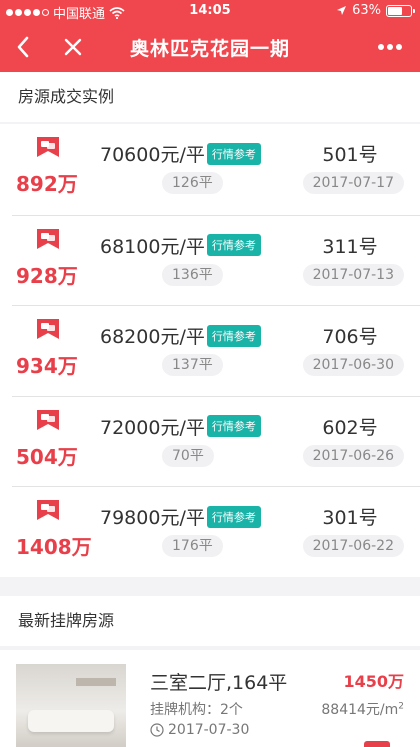 The width and height of the screenshot is (420, 747). Describe the element at coordinates (47, 184) in the screenshot. I see `deal-total-price: 892万` at that location.